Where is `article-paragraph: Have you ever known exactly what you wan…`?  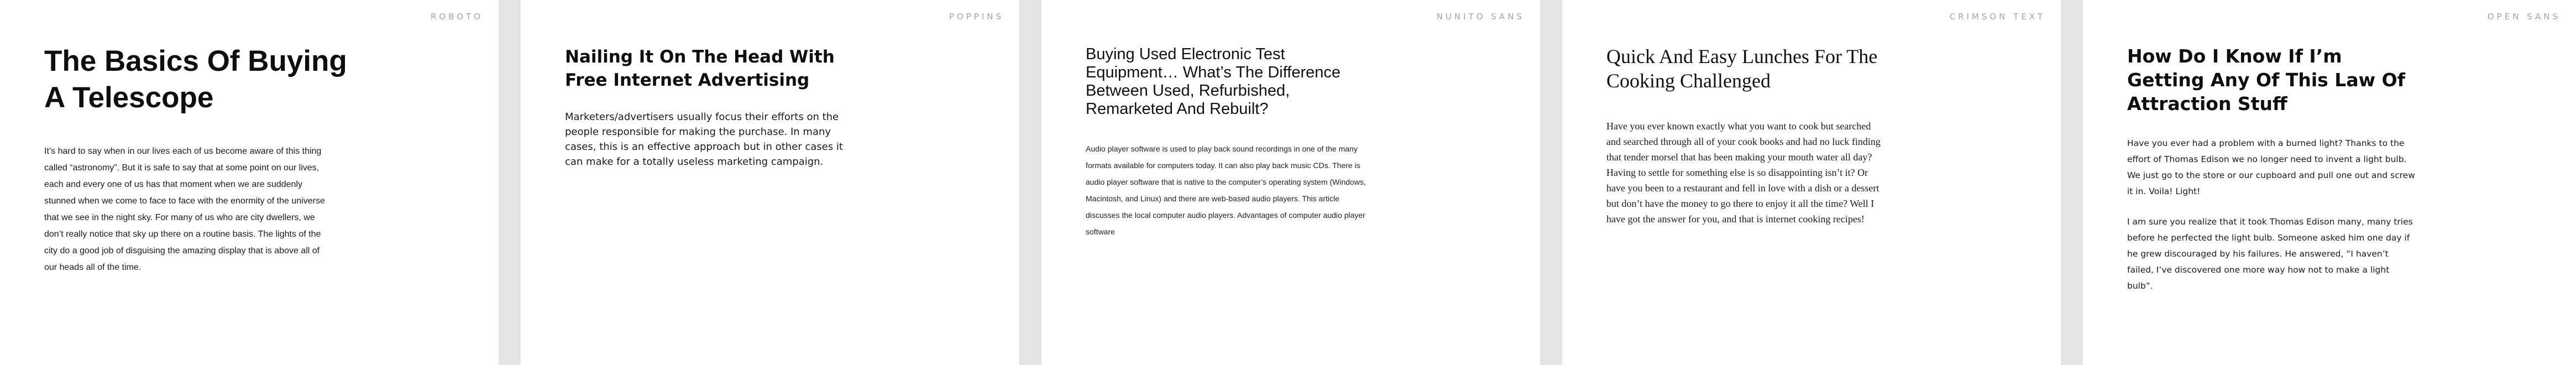
article-paragraph: Have you ever known exactly what you wan… is located at coordinates (1743, 173).